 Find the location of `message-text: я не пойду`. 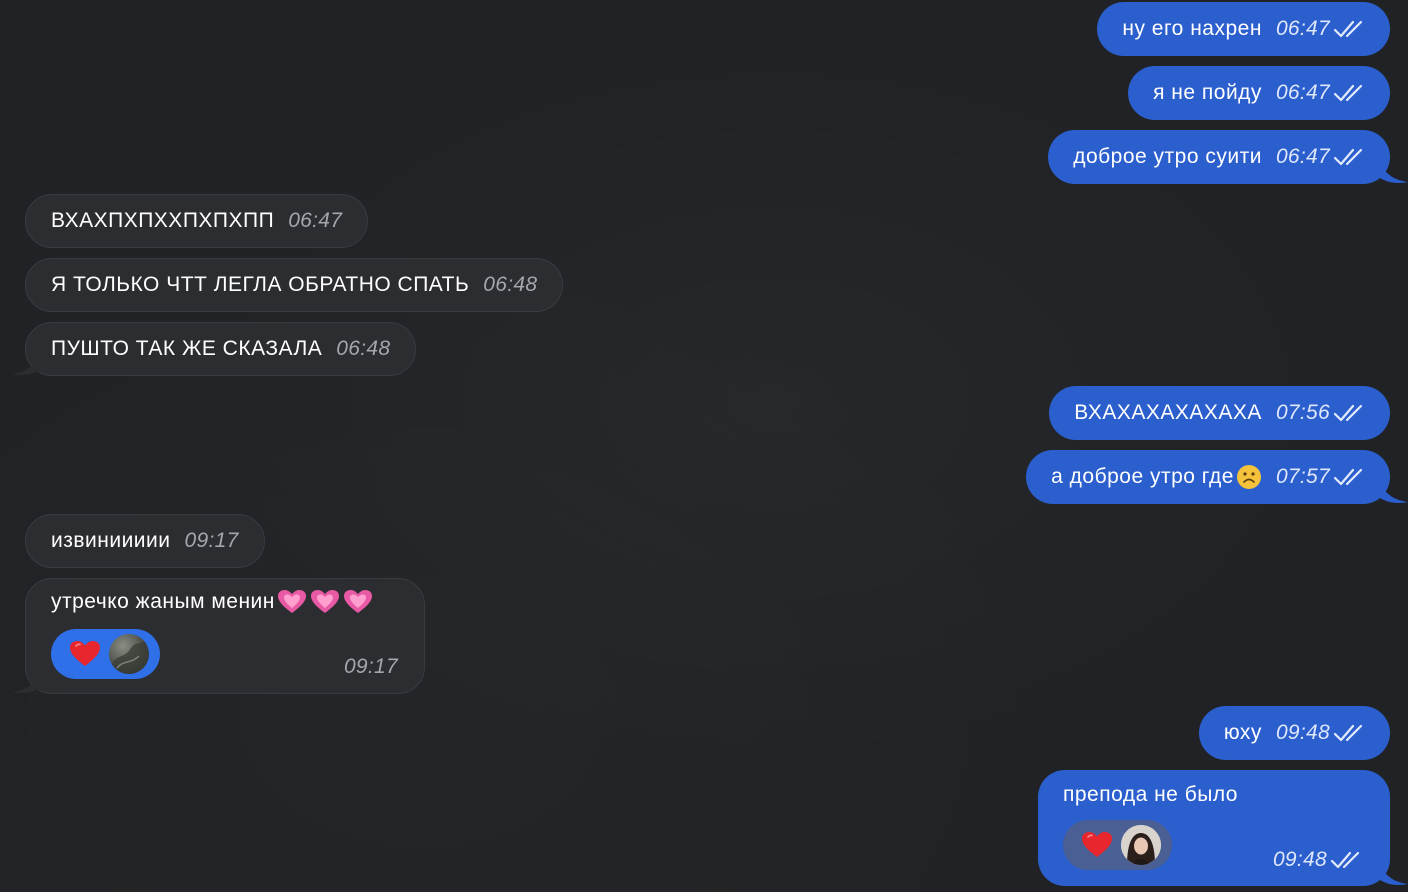

message-text: я не пойду is located at coordinates (1207, 92).